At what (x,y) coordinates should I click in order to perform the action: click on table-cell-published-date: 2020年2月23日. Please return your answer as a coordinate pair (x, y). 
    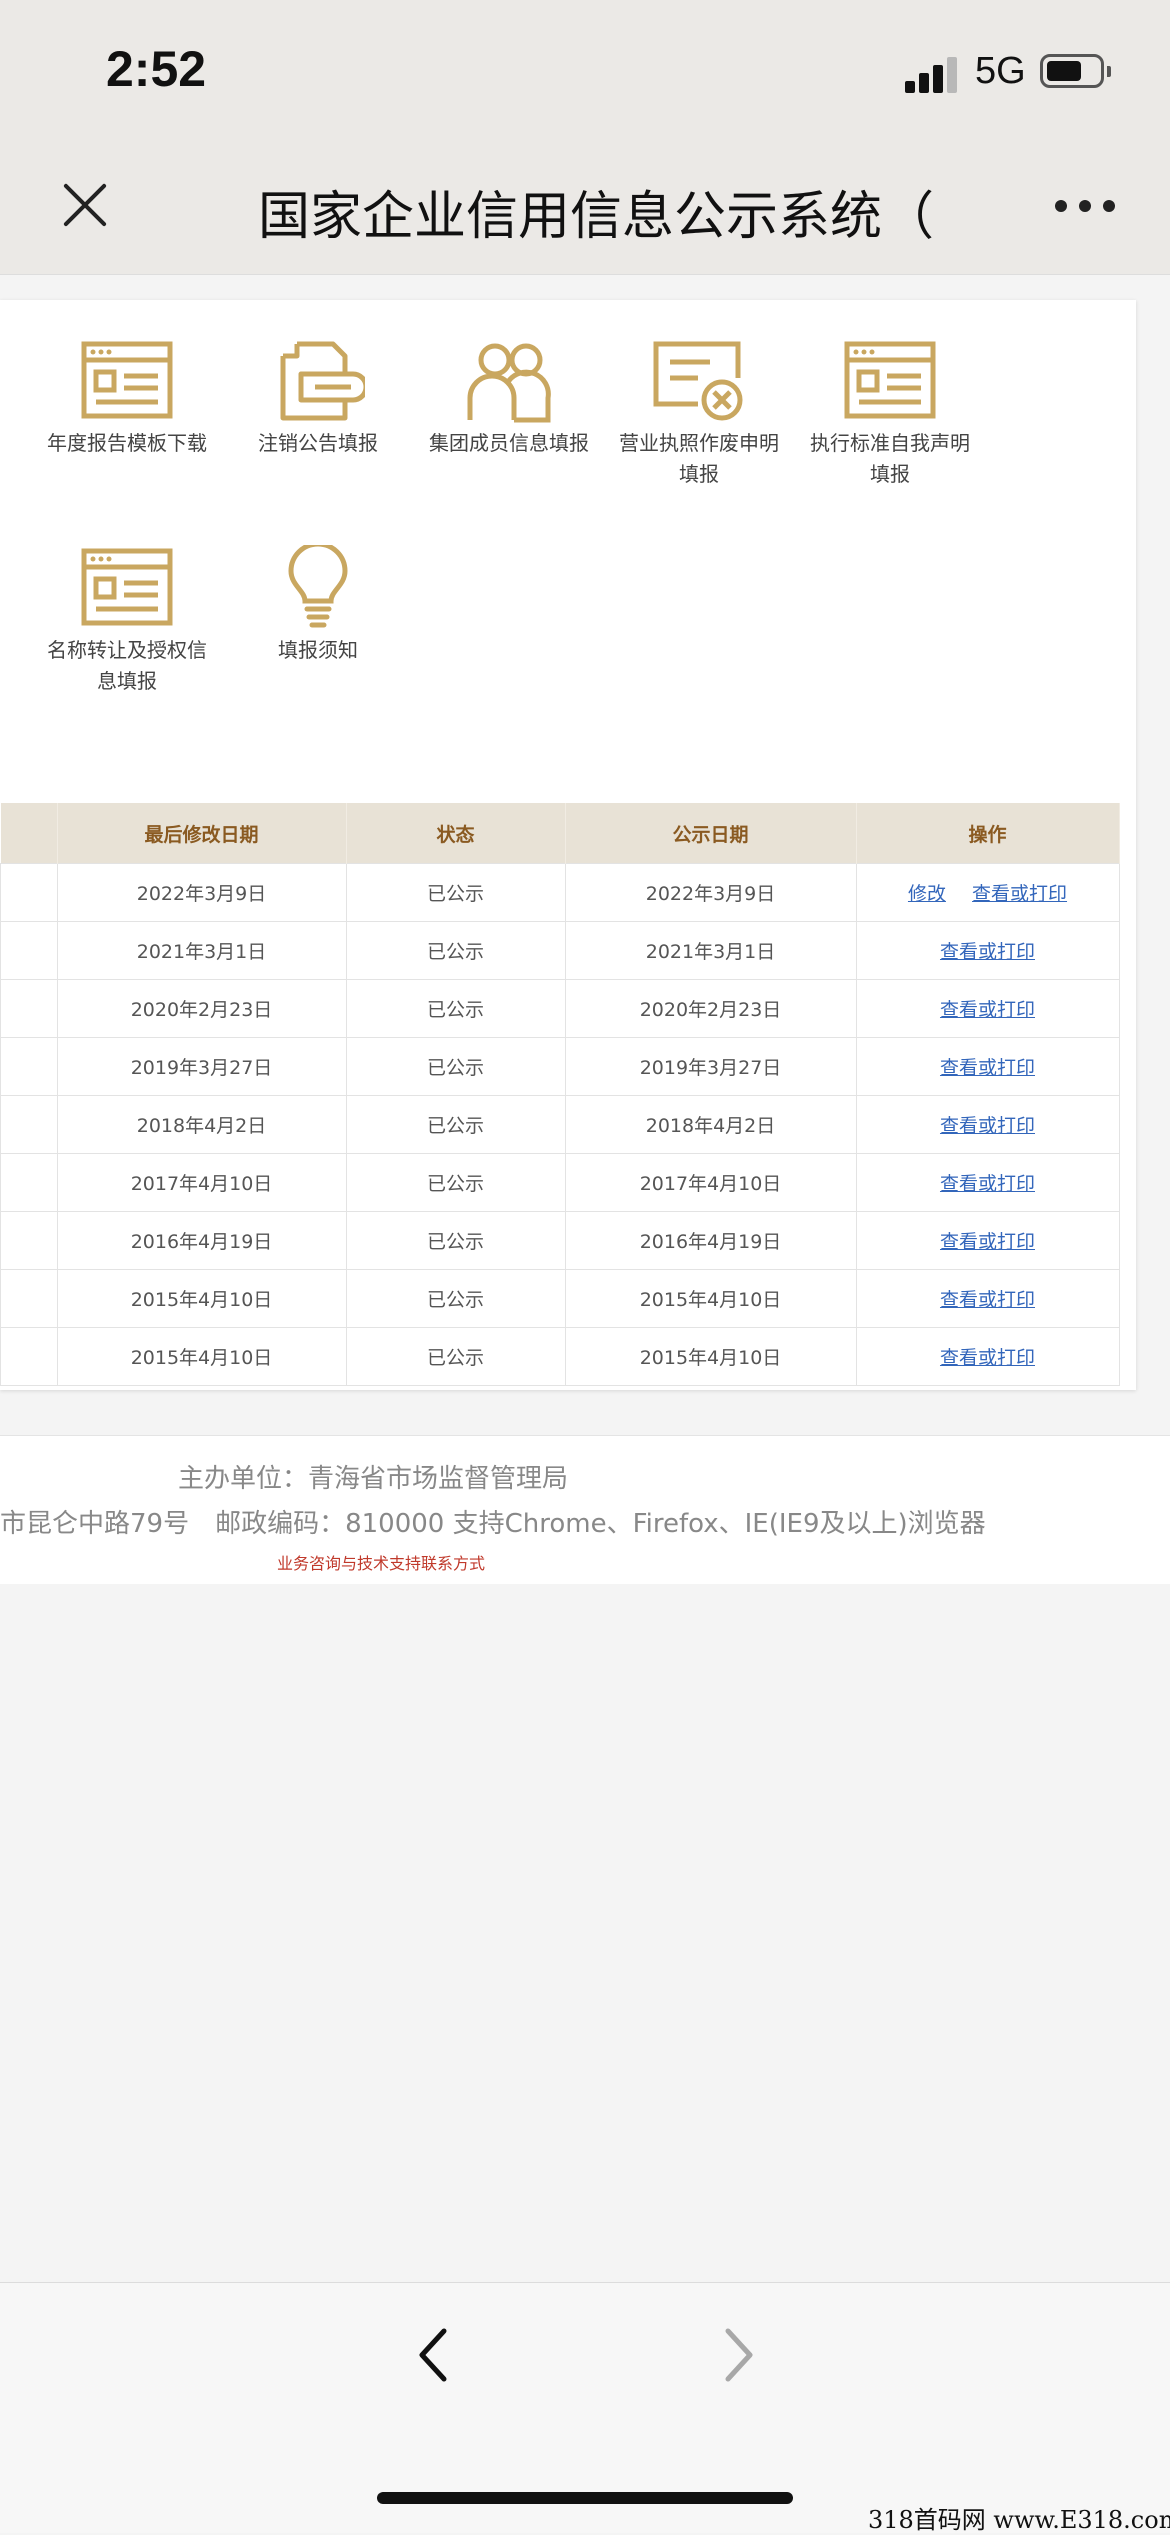
    Looking at the image, I should click on (710, 1008).